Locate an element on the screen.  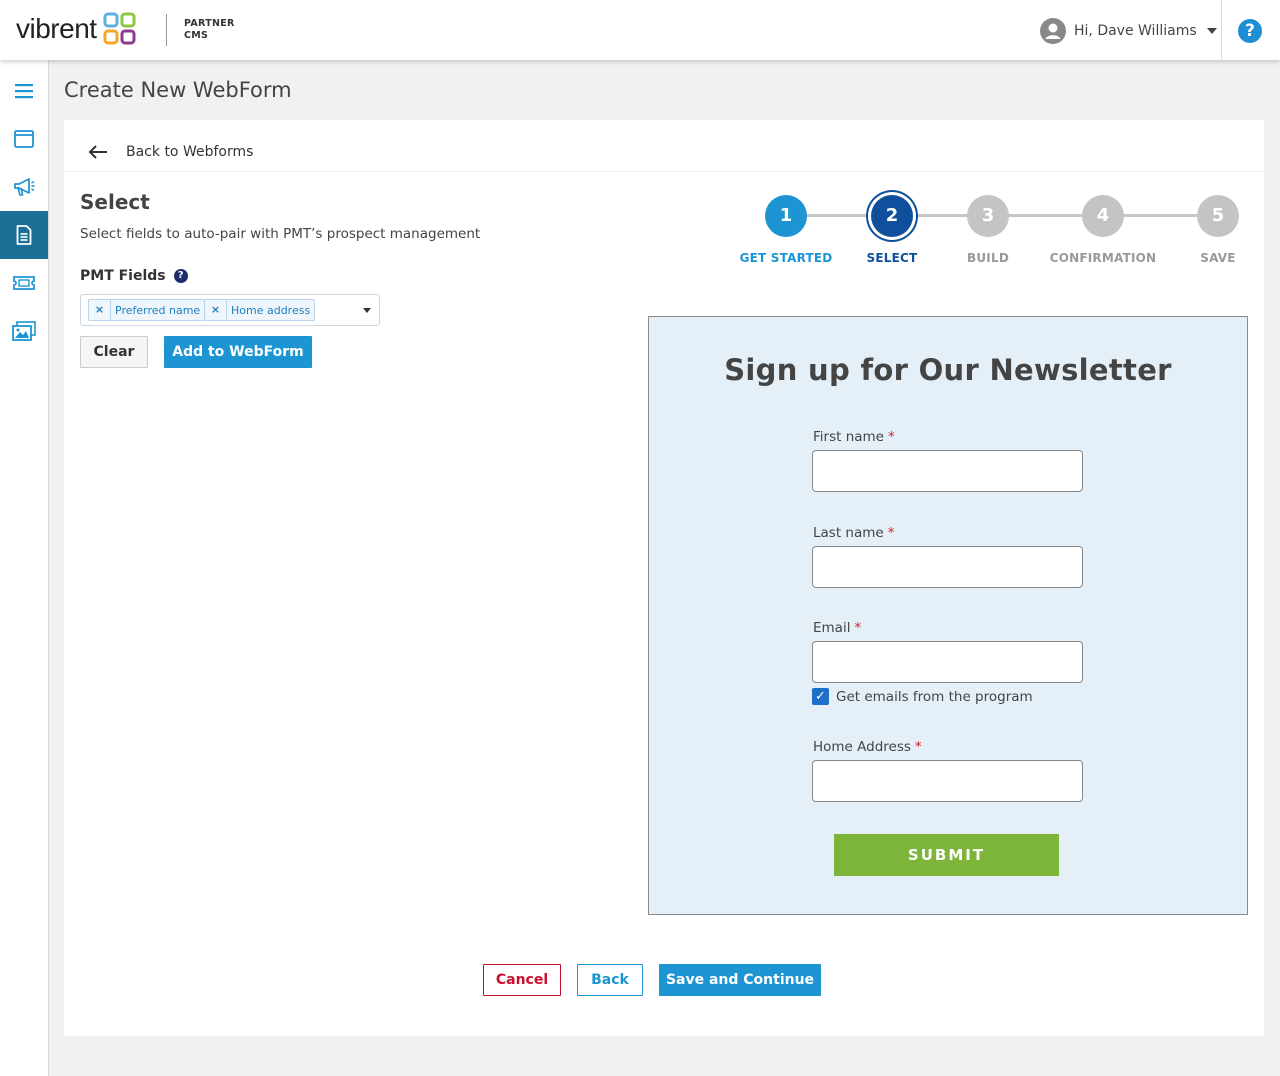
sidebar-item-menu is located at coordinates (24, 91).